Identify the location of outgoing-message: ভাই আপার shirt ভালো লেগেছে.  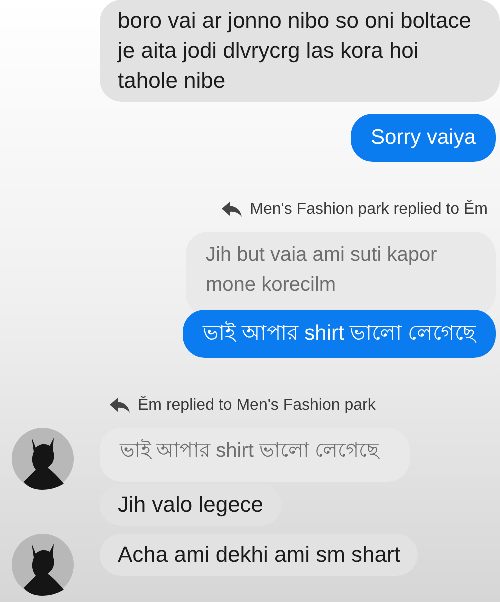
(339, 334).